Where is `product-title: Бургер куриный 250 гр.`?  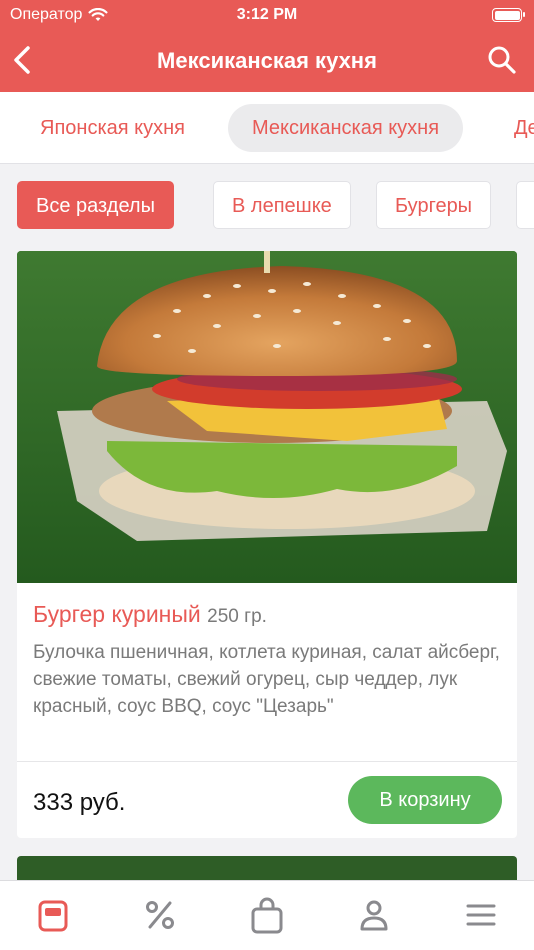
product-title: Бургер куриный 250 гр. is located at coordinates (150, 614).